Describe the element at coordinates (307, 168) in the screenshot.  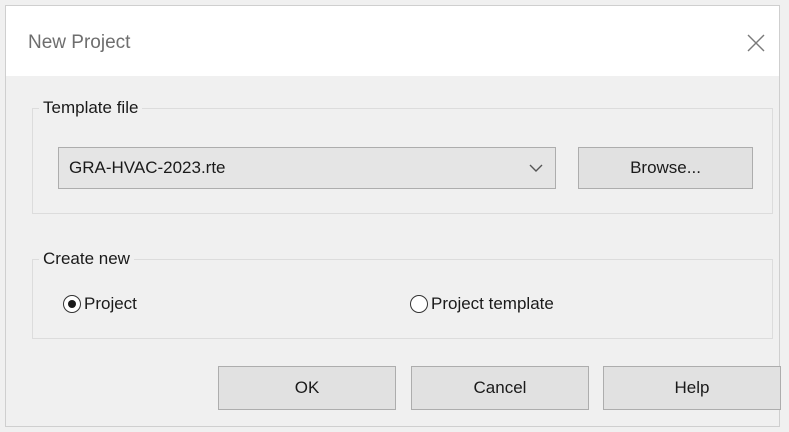
I see `template-file-dropdown: GRA-HVAC-2023.rte` at that location.